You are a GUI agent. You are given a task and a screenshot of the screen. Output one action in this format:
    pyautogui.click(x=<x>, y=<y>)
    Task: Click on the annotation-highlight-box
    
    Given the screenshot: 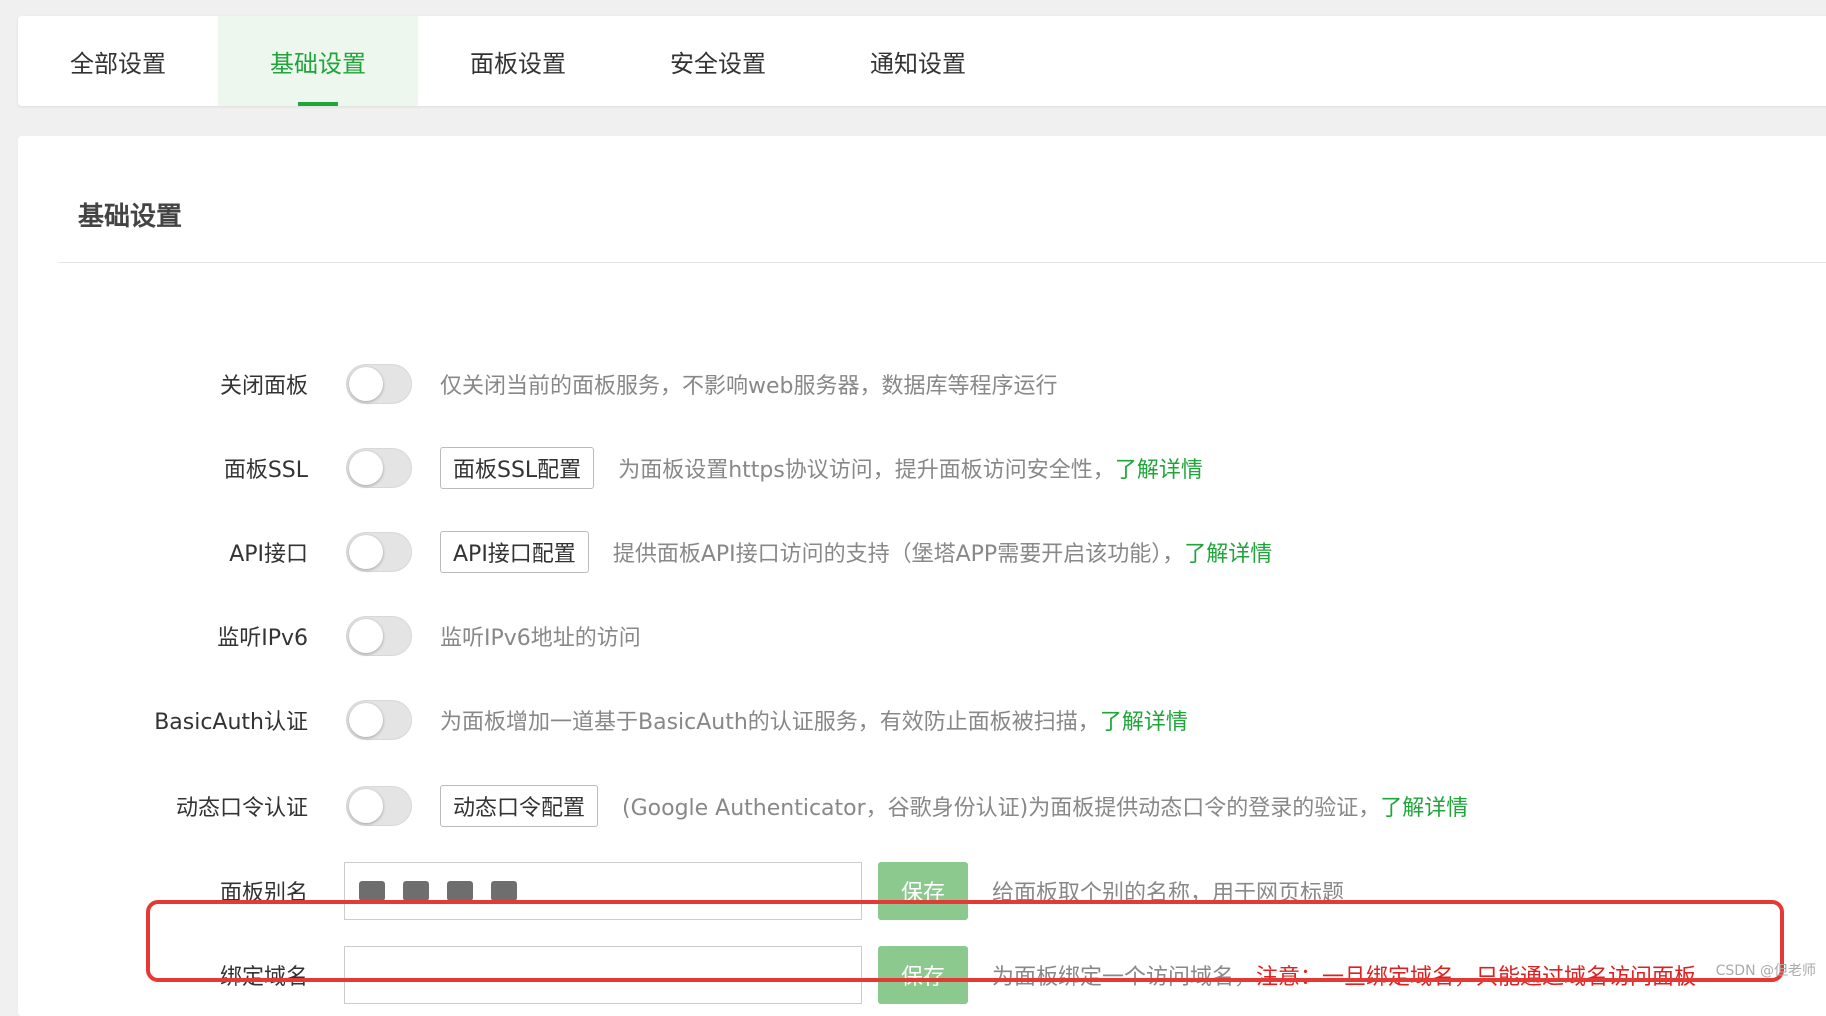 What is the action you would take?
    pyautogui.click(x=965, y=941)
    